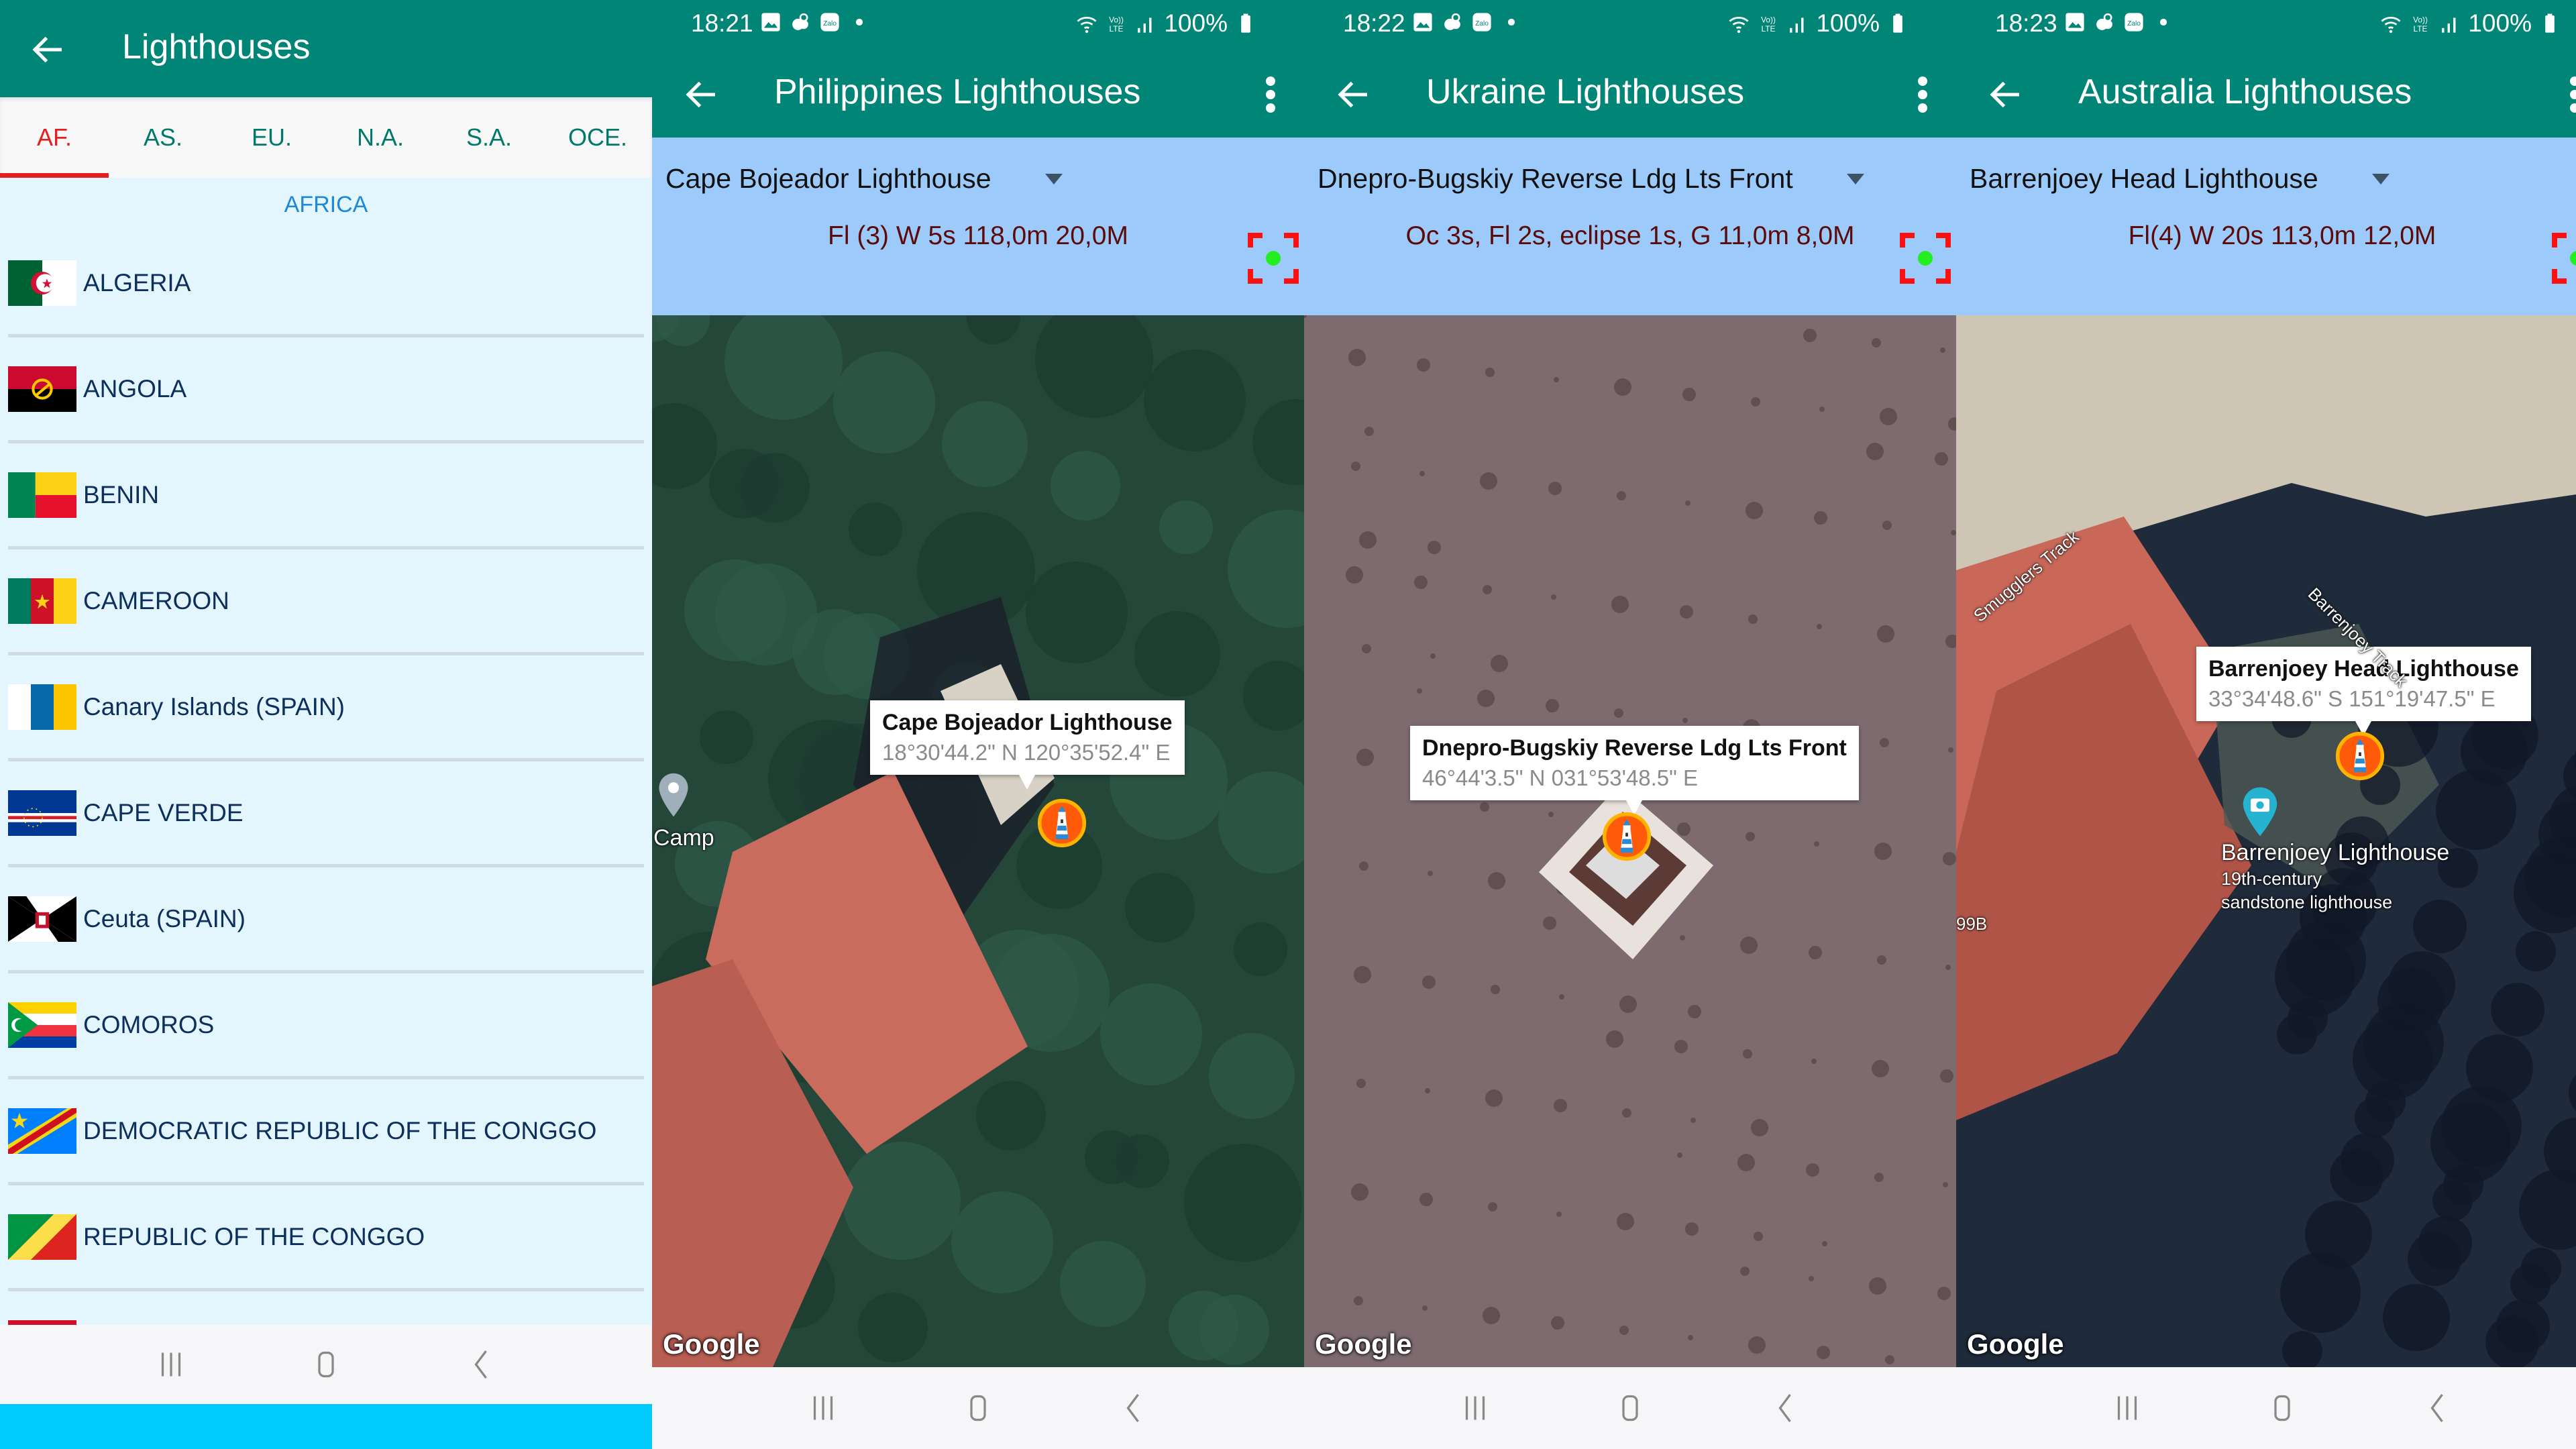 The image size is (2576, 1449). Describe the element at coordinates (1560, 777) in the screenshot. I see `info-window-coordinates: 46°44'3.5" N 031°53'48.5" E` at that location.